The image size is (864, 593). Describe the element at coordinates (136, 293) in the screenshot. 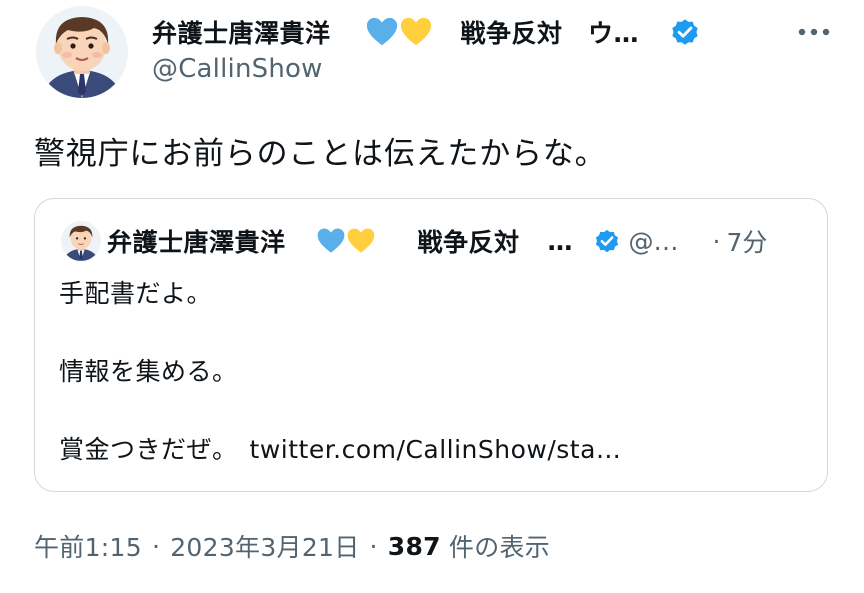

I see `quoted-text-line: 手配書だよ。` at that location.